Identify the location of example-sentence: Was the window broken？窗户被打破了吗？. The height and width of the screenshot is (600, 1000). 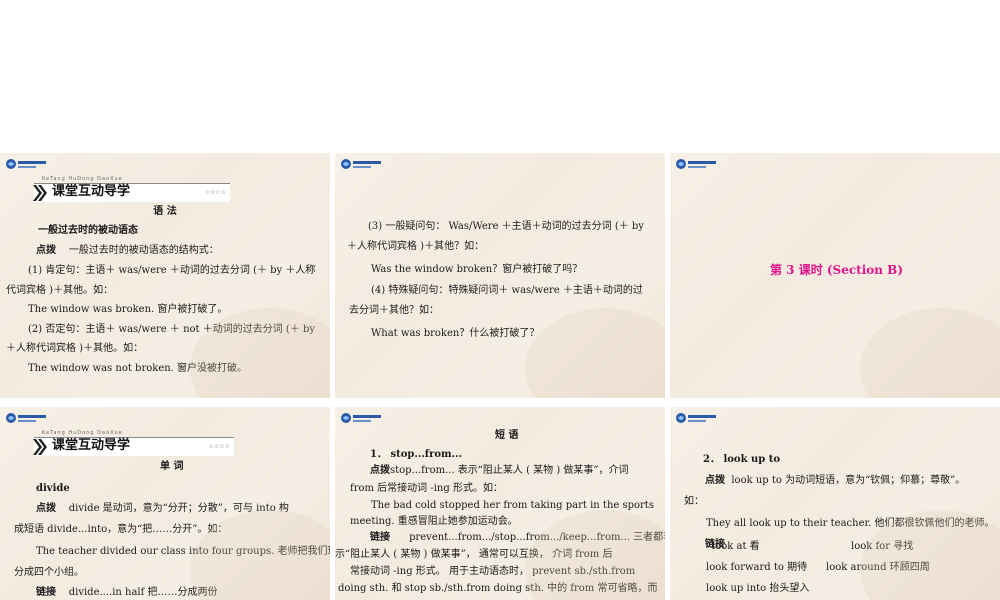
(477, 269).